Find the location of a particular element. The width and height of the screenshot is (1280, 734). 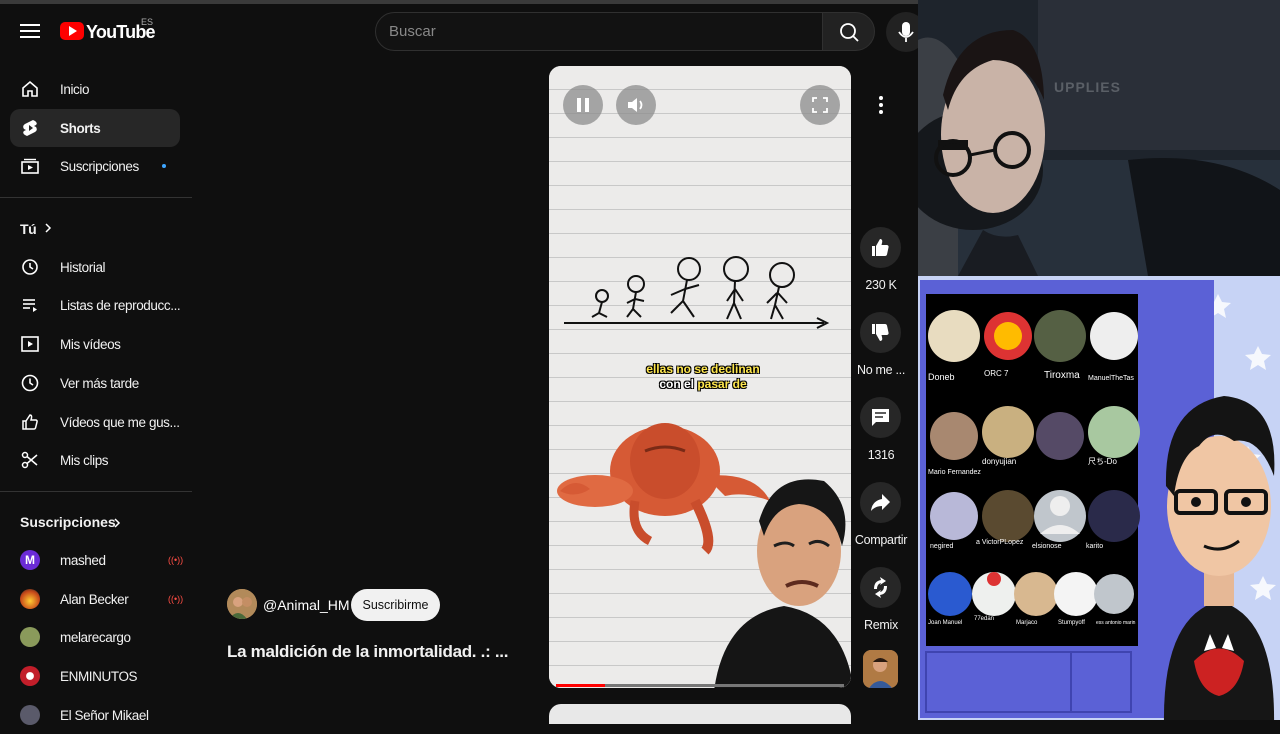

sidebar-item-shorts: Shorts is located at coordinates (95, 128).